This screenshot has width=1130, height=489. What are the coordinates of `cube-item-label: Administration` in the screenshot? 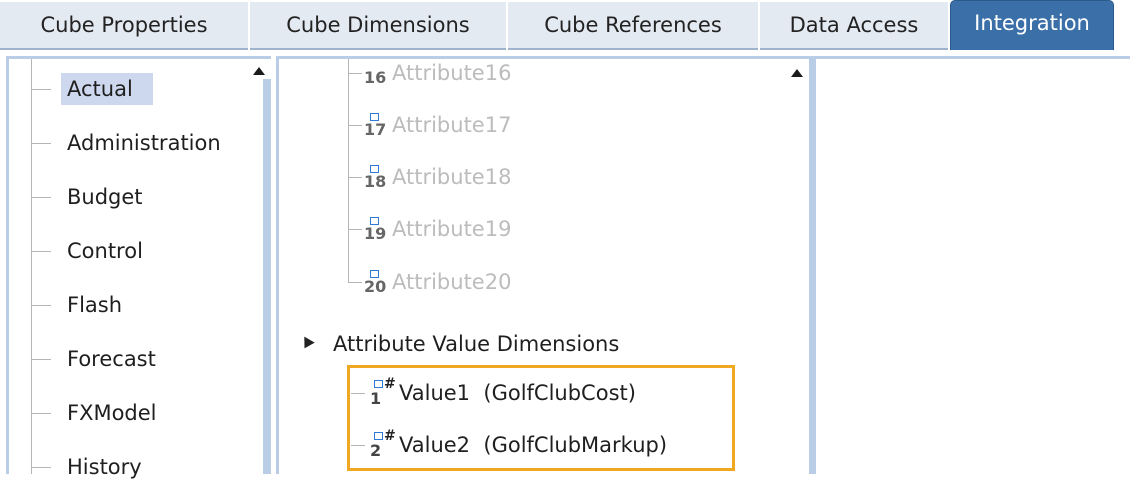 It's located at (144, 143).